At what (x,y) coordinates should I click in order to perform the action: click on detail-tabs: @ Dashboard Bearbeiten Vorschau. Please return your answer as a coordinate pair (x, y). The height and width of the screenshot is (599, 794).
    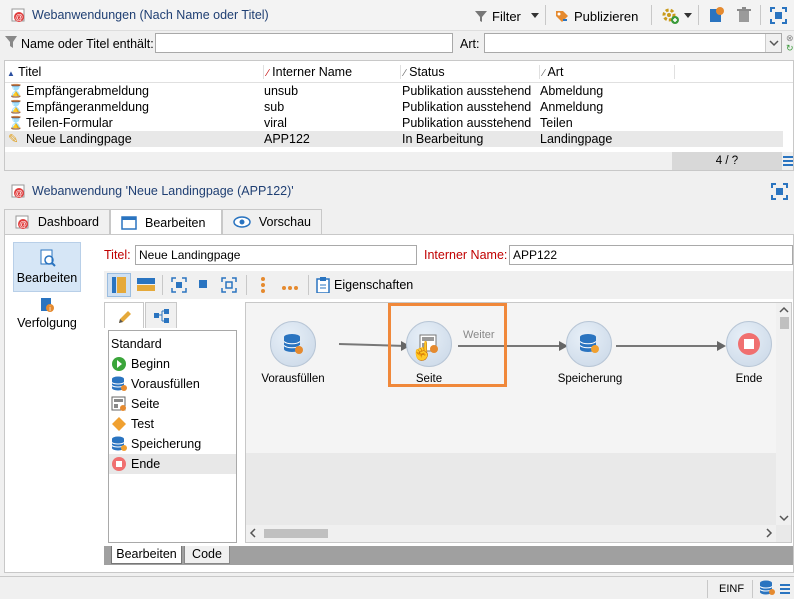
    Looking at the image, I should click on (399, 222).